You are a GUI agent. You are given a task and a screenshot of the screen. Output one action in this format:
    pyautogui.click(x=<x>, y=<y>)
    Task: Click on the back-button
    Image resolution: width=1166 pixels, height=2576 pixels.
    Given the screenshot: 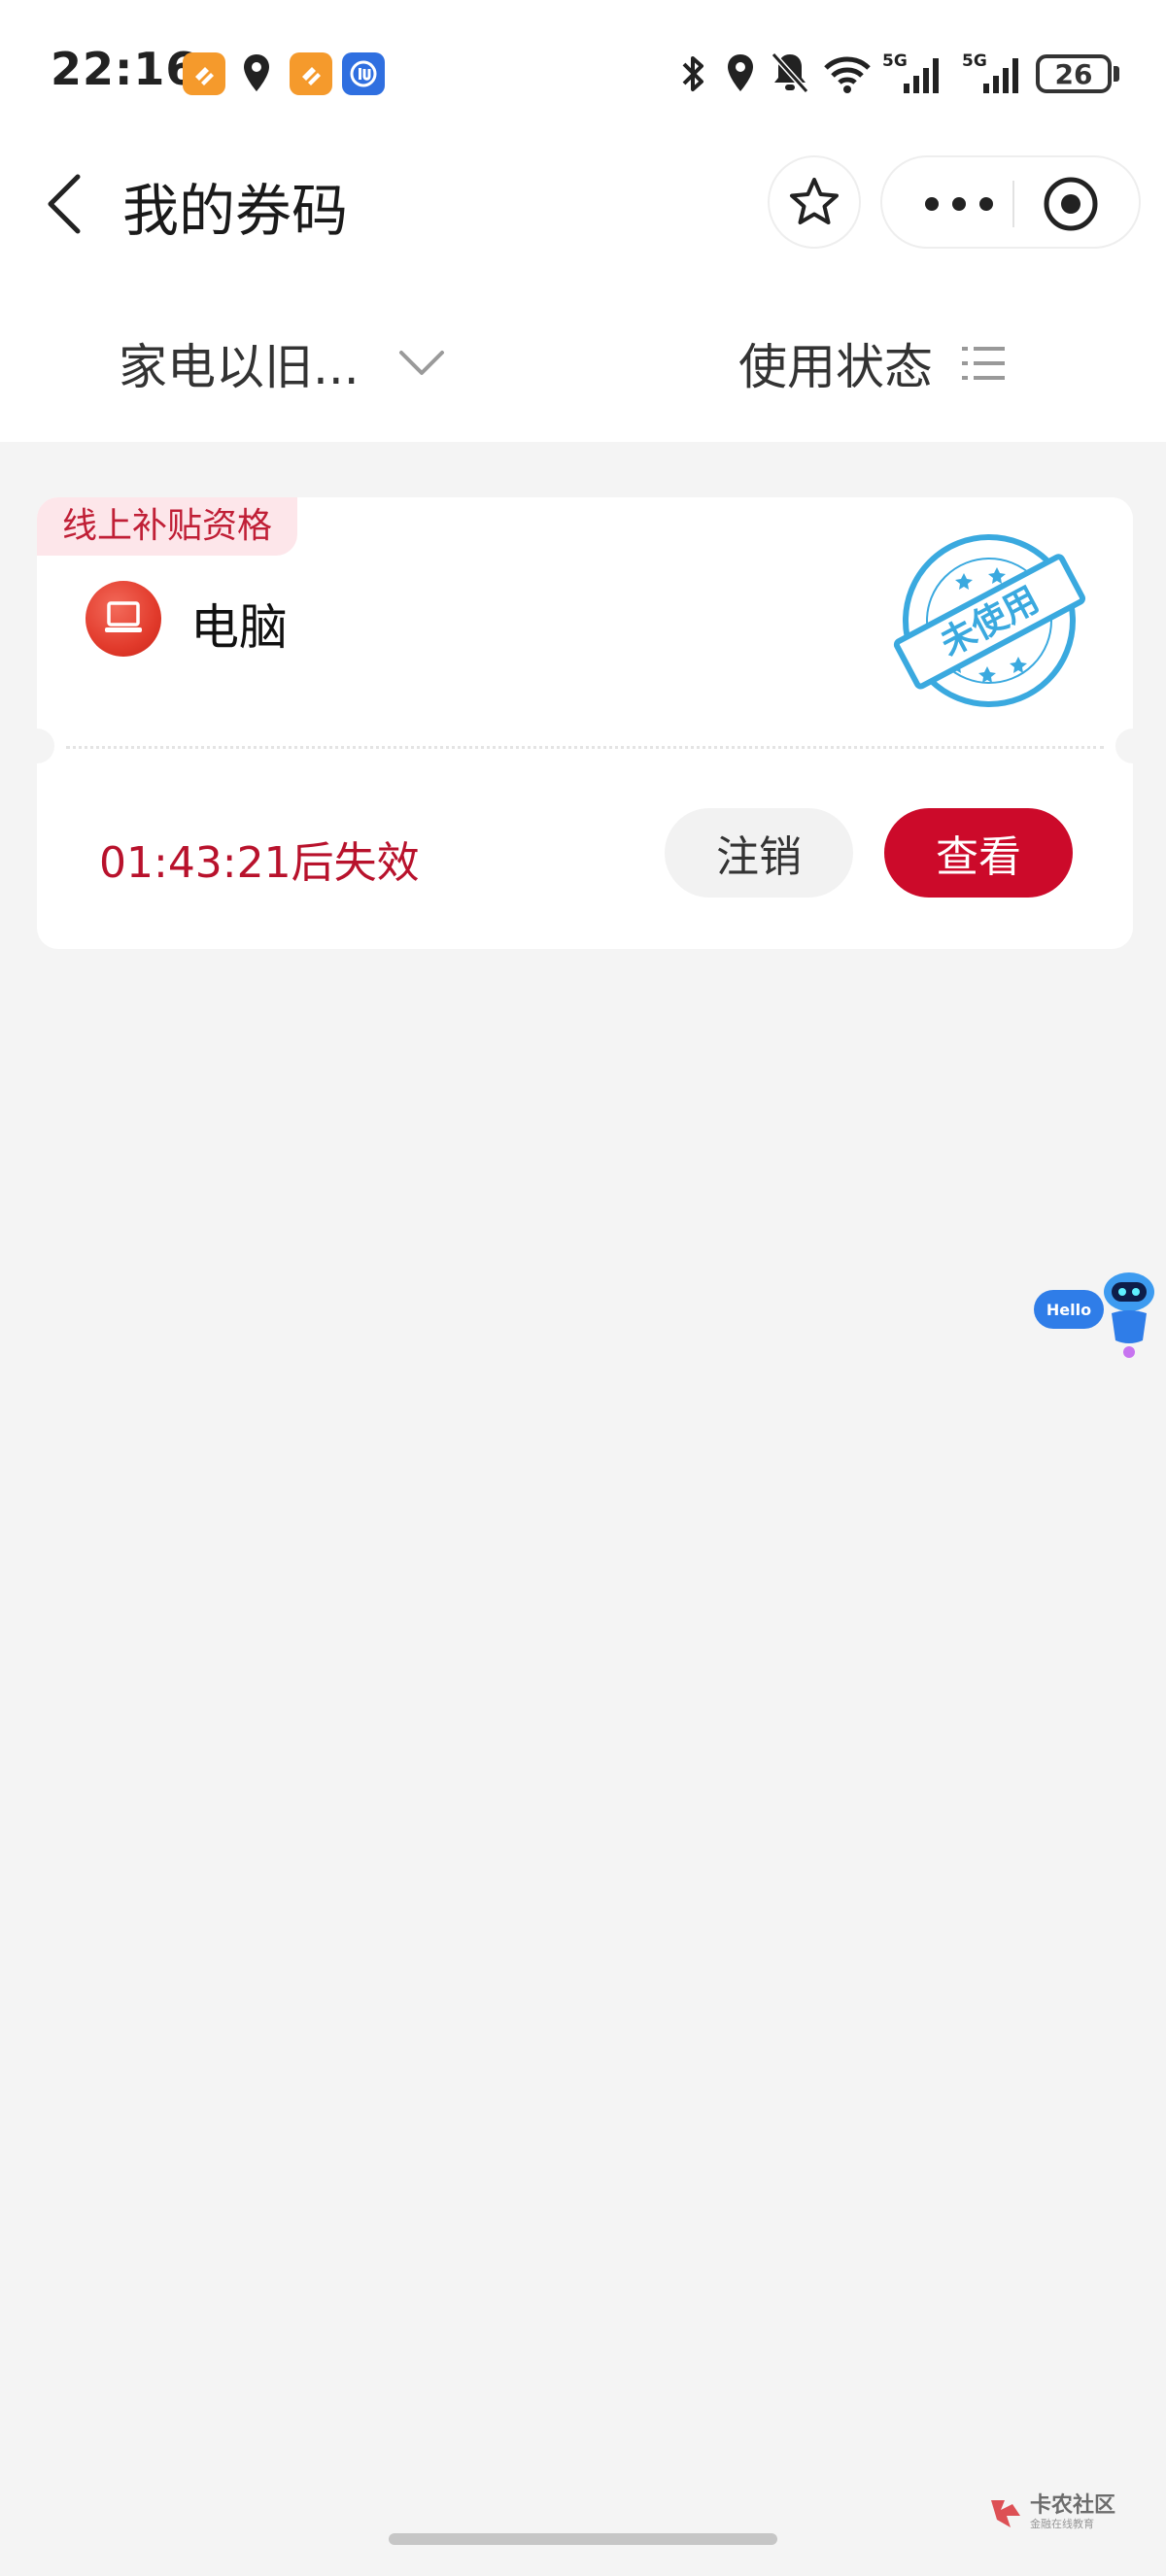 What is the action you would take?
    pyautogui.click(x=64, y=204)
    